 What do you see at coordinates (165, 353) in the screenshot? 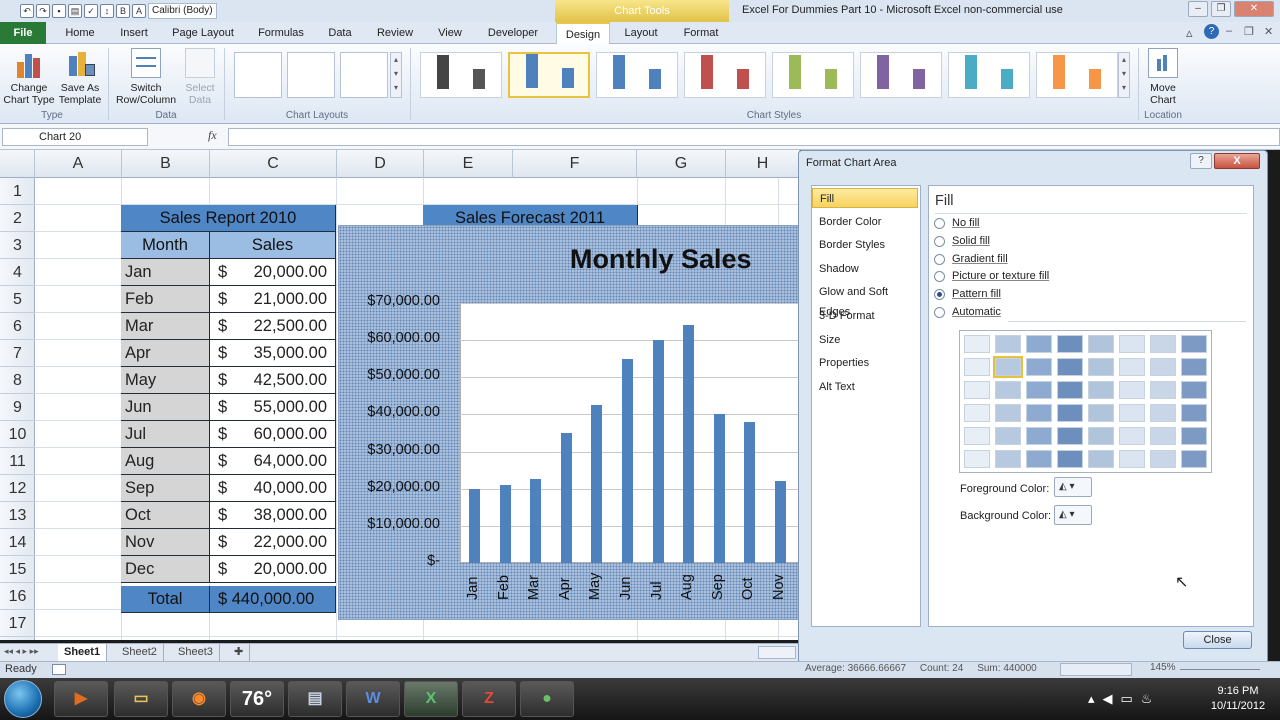
I see `month-cell: Apr` at bounding box center [165, 353].